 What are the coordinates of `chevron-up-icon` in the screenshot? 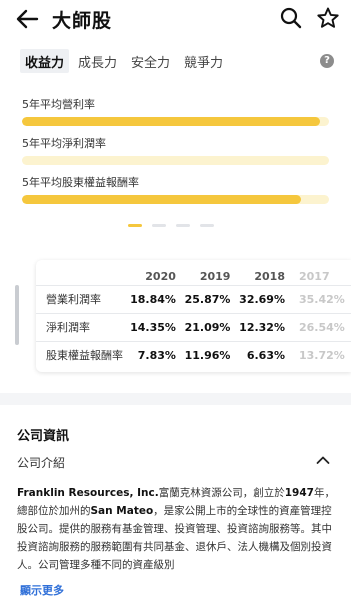 It's located at (323, 460).